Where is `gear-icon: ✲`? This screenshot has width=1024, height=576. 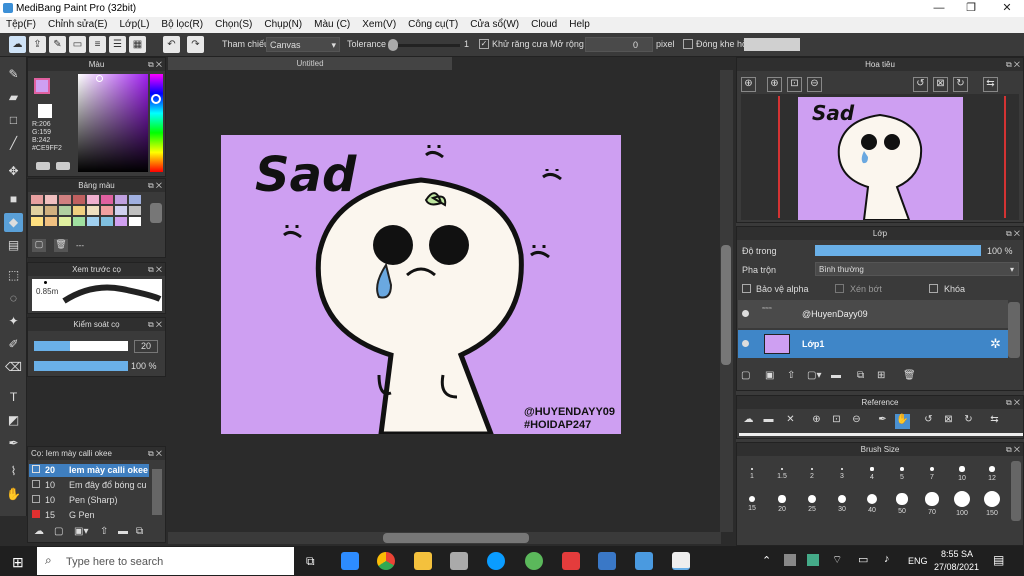 gear-icon: ✲ is located at coordinates (995, 344).